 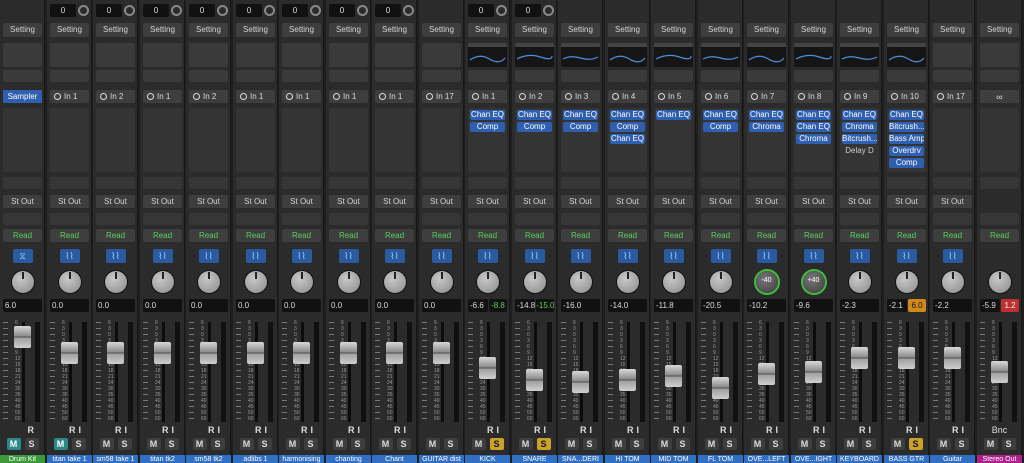 What do you see at coordinates (441, 459) in the screenshot?
I see `track-name: GUITAR dist` at bounding box center [441, 459].